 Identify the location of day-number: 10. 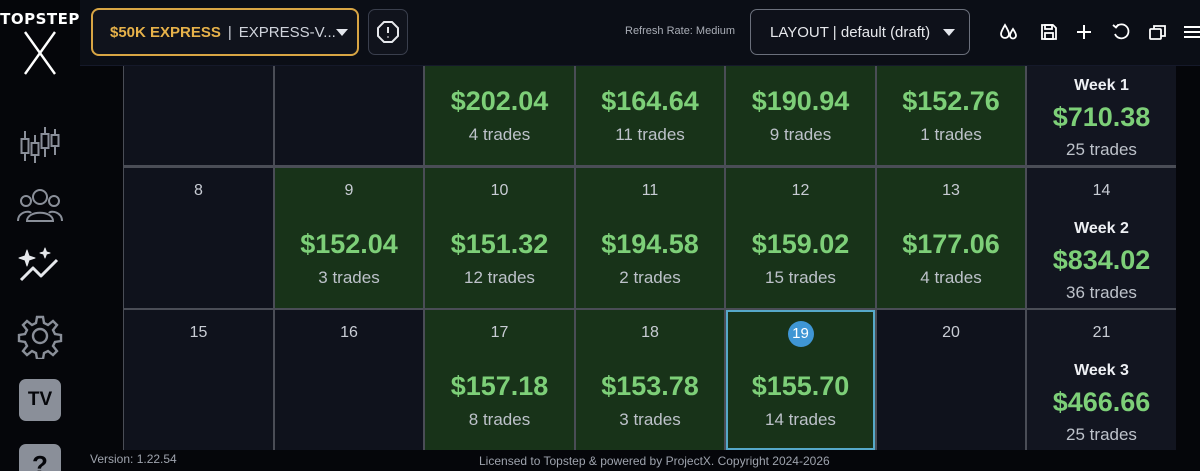
(499, 190).